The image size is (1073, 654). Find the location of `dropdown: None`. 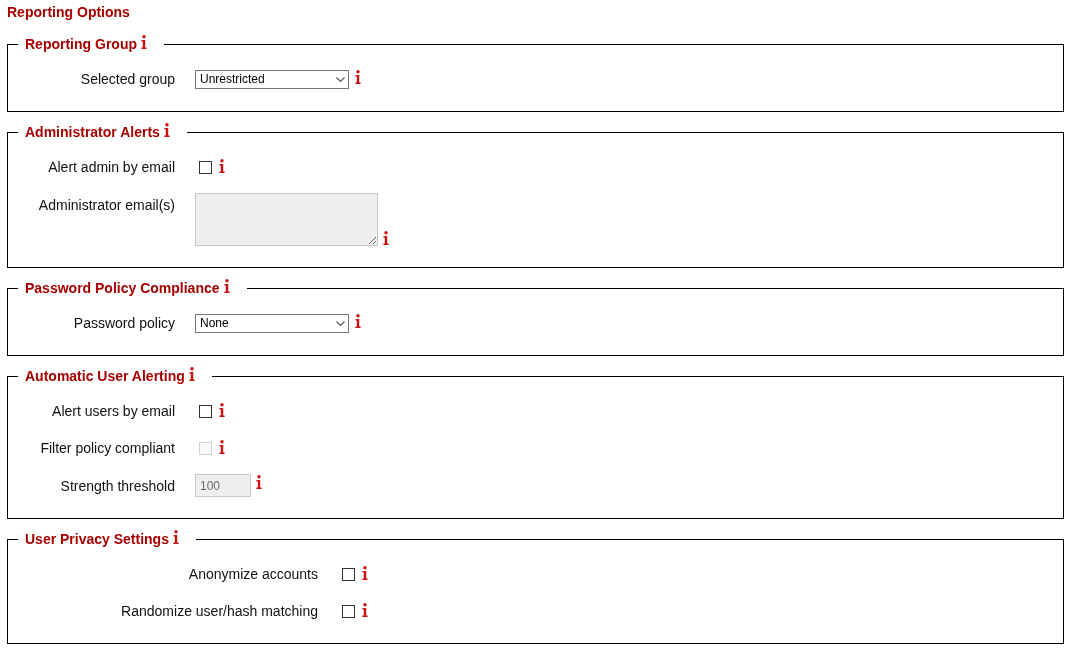

dropdown: None is located at coordinates (272, 323).